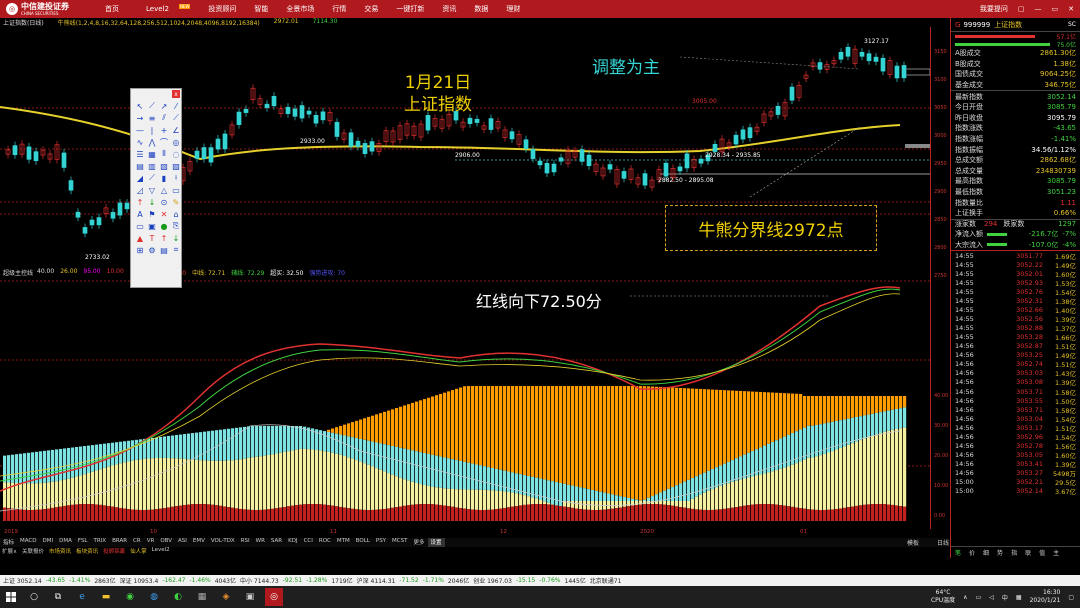  I want to click on up-arrow-icon: △, so click(164, 190).